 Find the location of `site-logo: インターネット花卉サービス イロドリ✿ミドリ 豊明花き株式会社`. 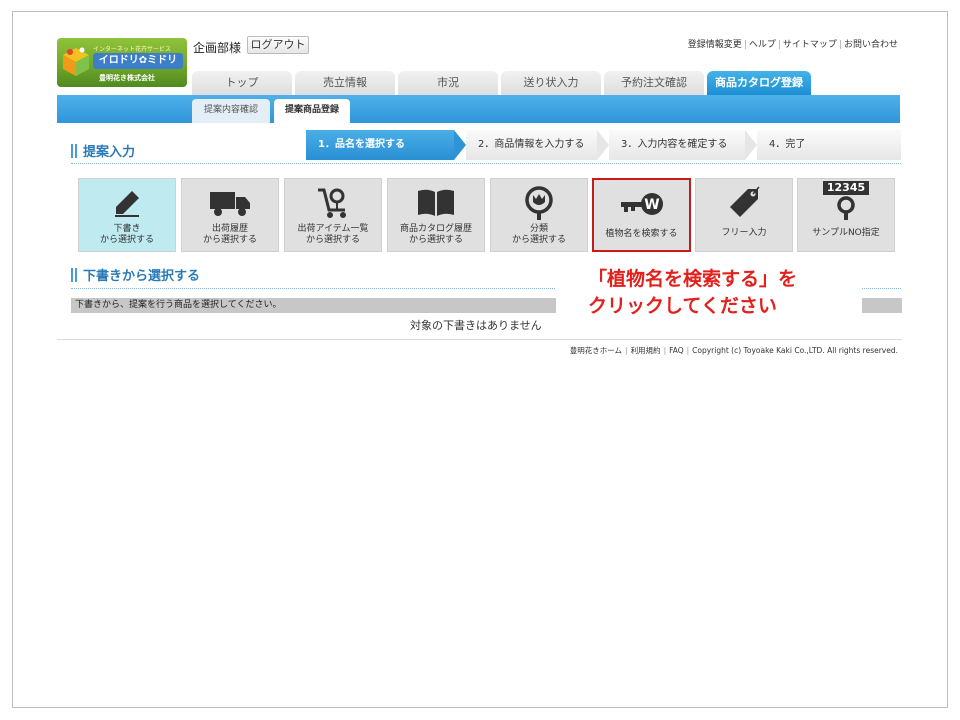

site-logo: インターネット花卉サービス イロドリ✿ミドリ 豊明花き株式会社 is located at coordinates (122, 62).